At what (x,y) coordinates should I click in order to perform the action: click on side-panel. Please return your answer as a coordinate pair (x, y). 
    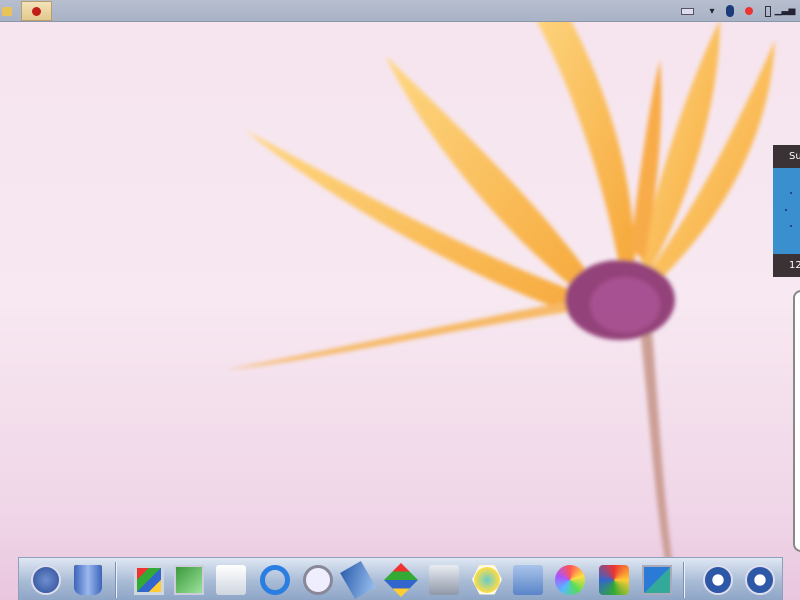
    Looking at the image, I should click on (796, 421).